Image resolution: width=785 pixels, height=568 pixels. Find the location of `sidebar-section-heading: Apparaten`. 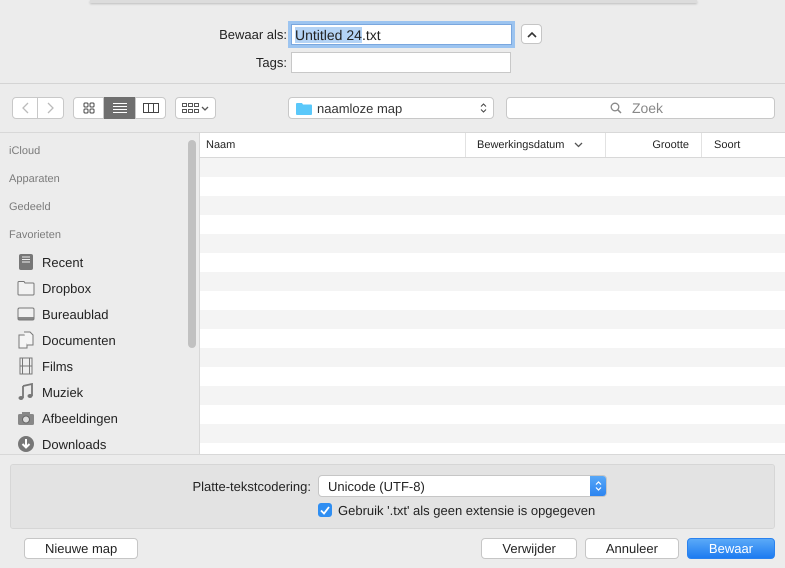

sidebar-section-heading: Apparaten is located at coordinates (34, 179).